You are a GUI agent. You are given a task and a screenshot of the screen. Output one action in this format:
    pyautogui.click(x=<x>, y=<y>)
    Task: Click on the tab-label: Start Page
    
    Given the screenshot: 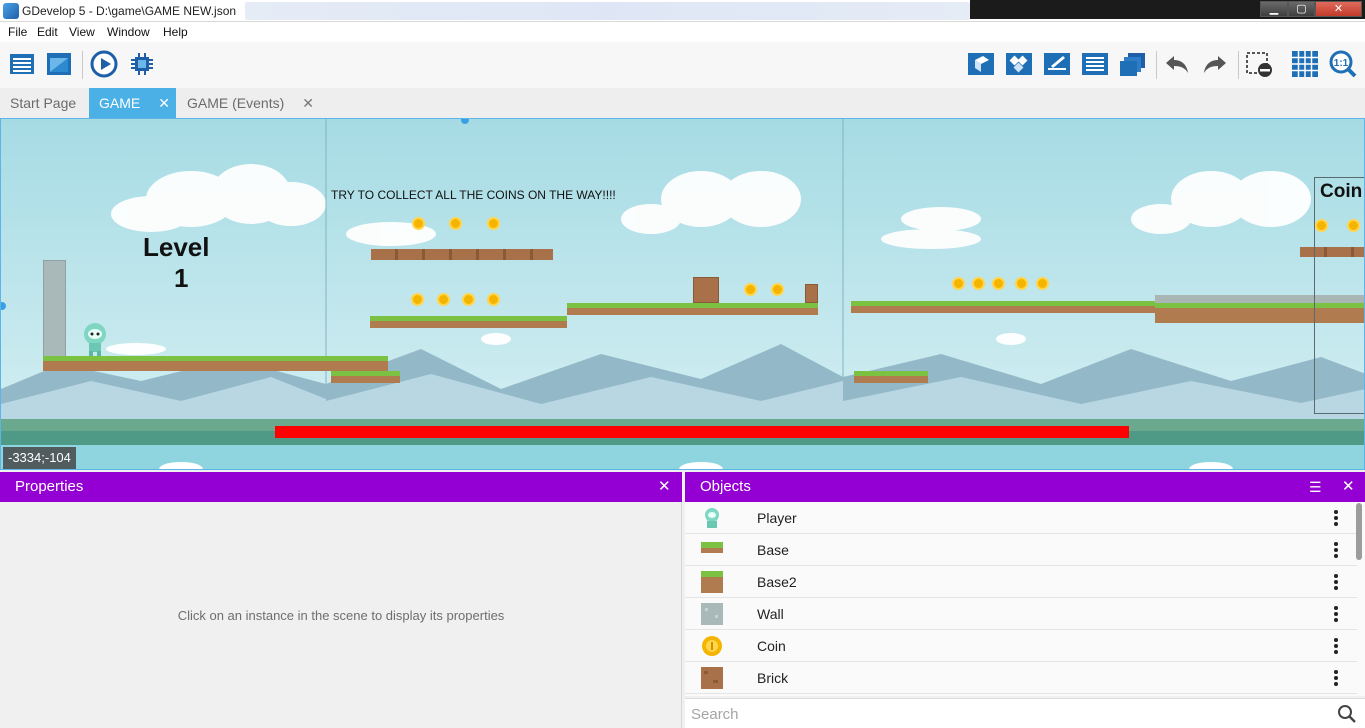 What is the action you would take?
    pyautogui.click(x=43, y=103)
    